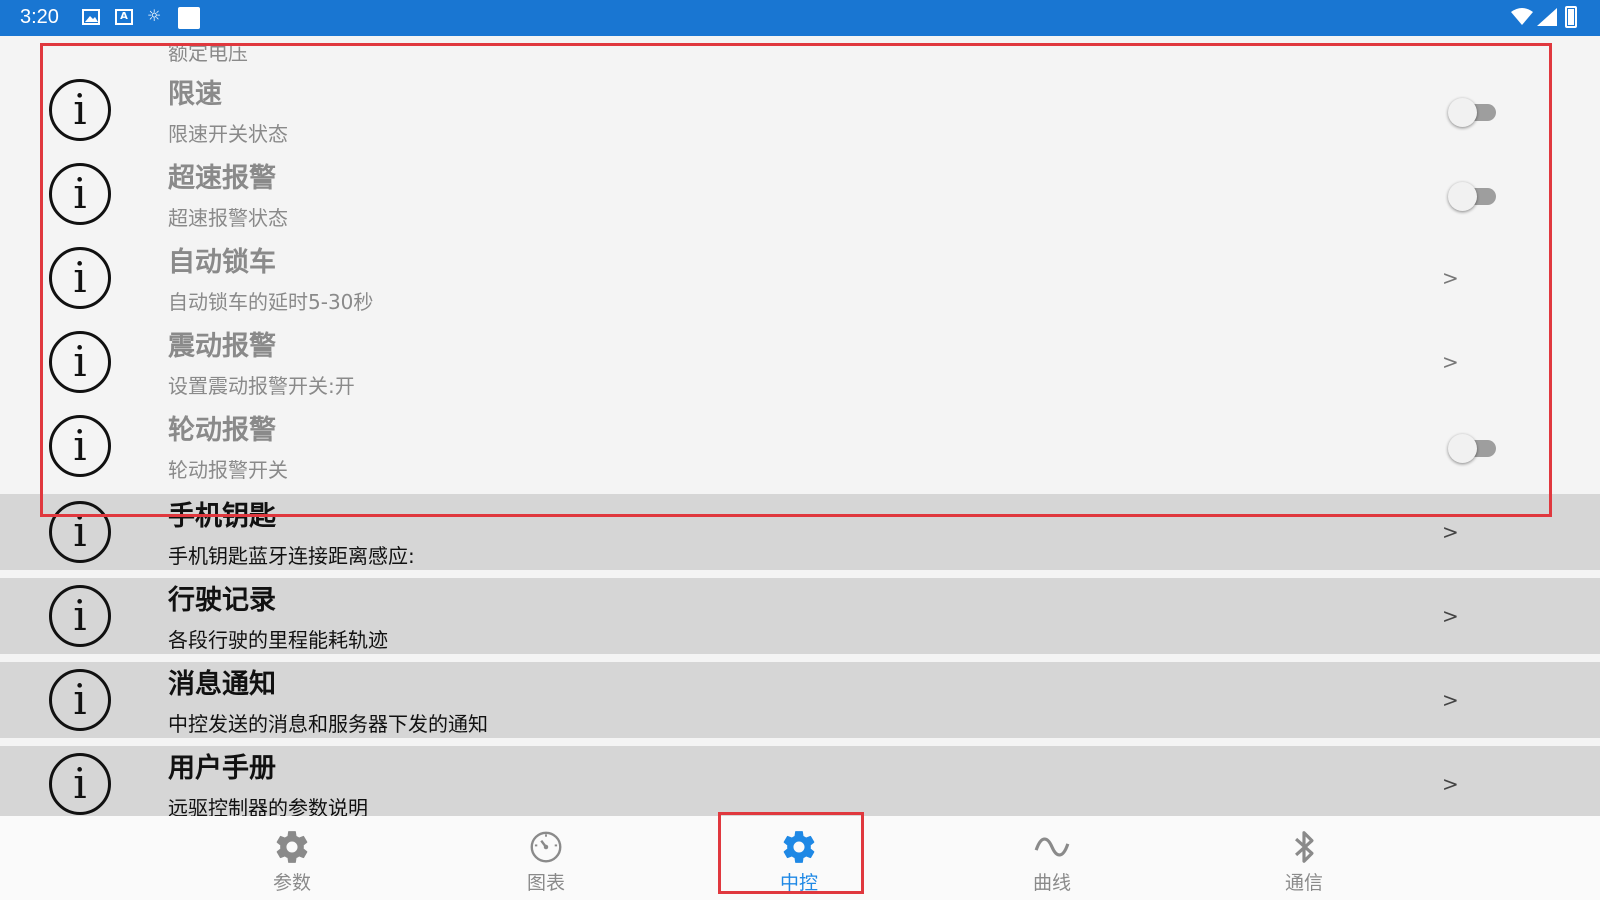 Image resolution: width=1600 pixels, height=900 pixels. Describe the element at coordinates (39, 17) in the screenshot. I see `clock: 3:20` at that location.